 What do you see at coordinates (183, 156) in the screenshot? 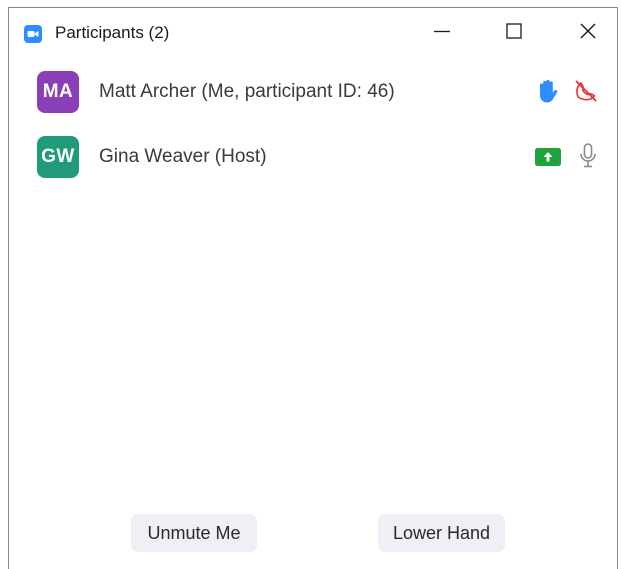
I see `participant-name: Gina Weaver (Host)` at bounding box center [183, 156].